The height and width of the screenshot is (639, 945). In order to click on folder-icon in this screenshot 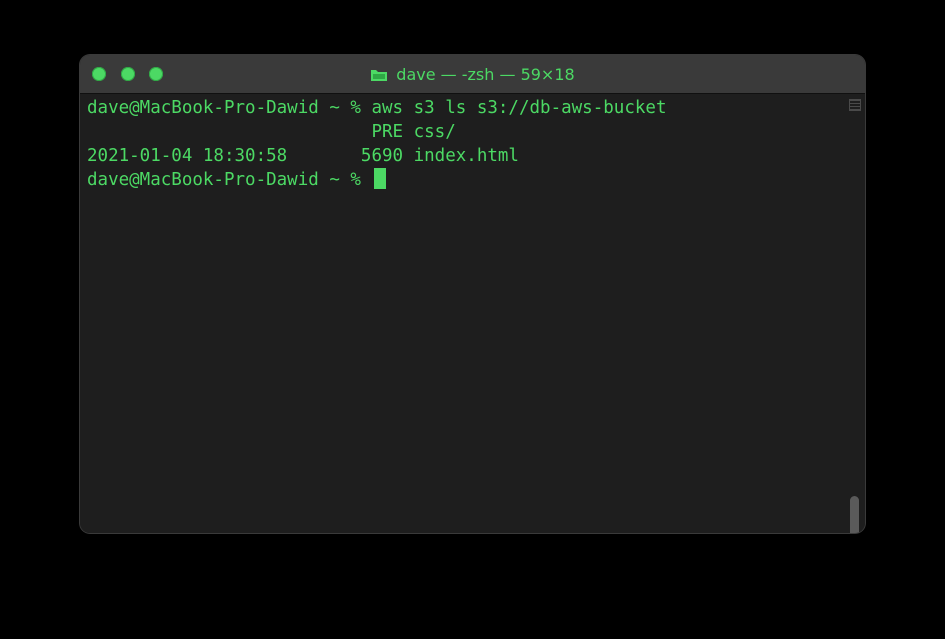, I will do `click(379, 74)`.